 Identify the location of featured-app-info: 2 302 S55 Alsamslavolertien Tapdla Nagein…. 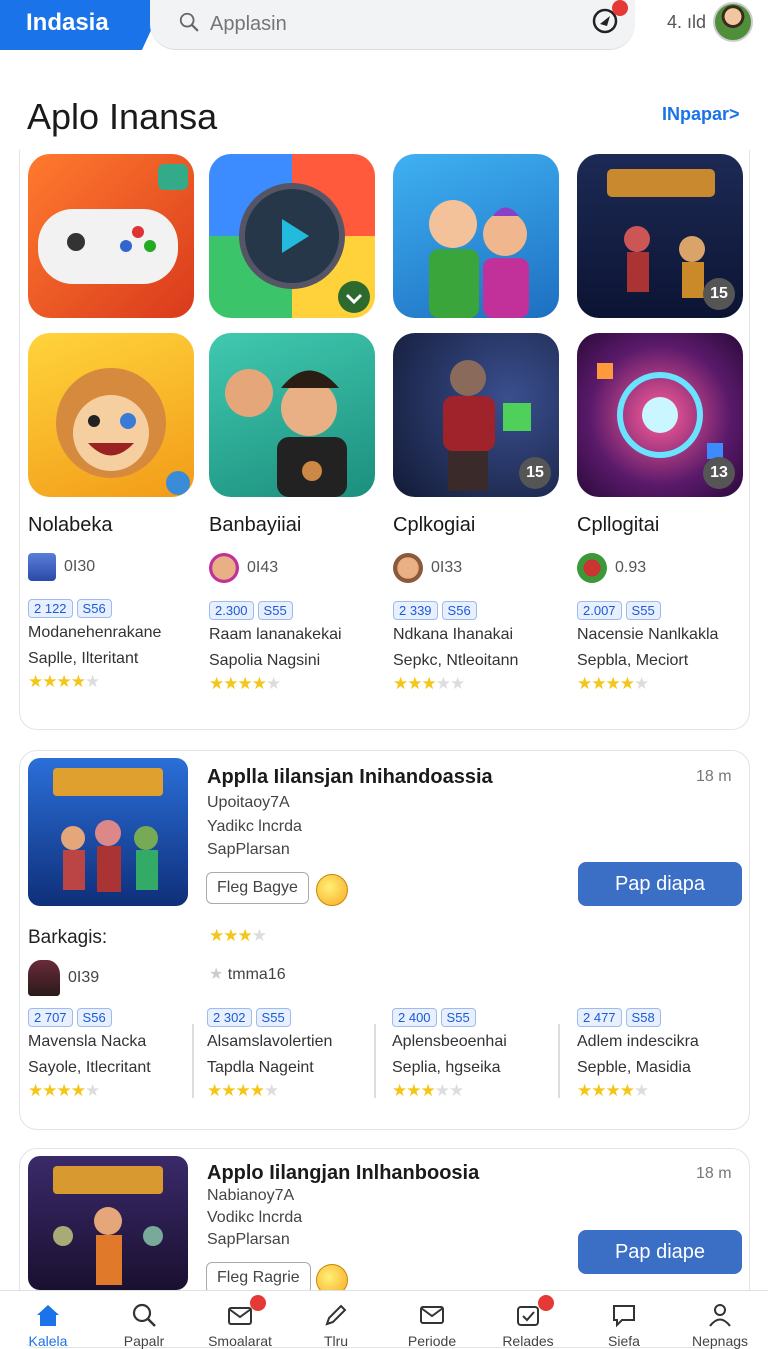
(292, 1046).